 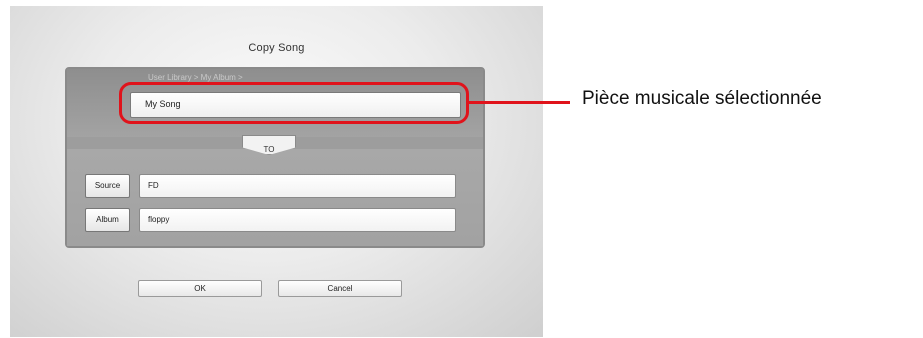 What do you see at coordinates (340, 288) in the screenshot?
I see `cancel-button: Cancel` at bounding box center [340, 288].